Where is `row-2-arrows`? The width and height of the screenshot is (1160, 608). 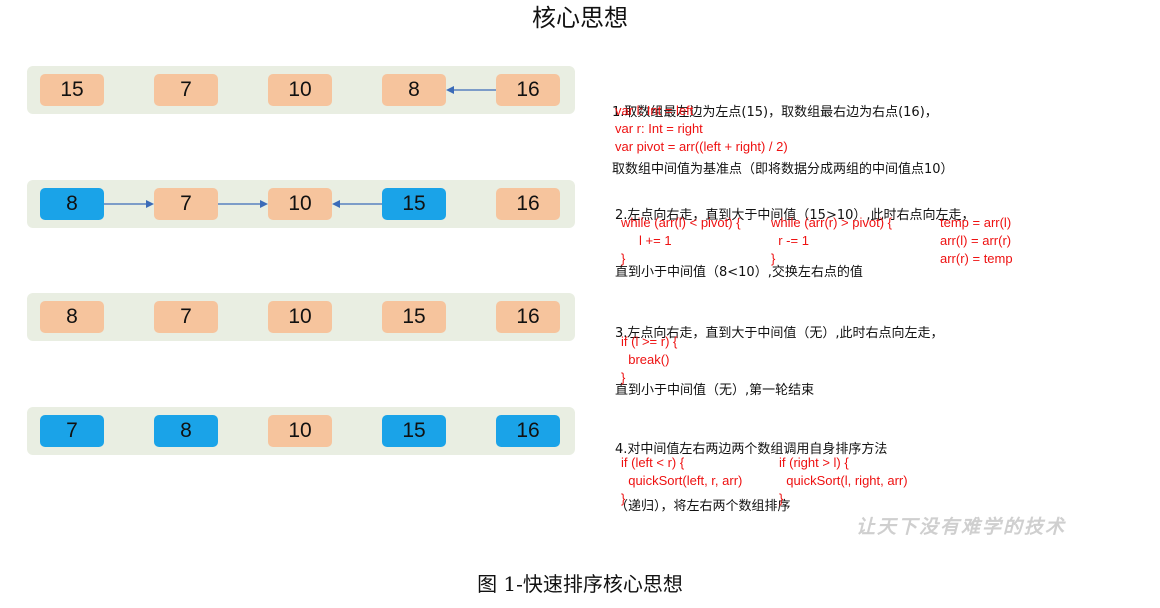 row-2-arrows is located at coordinates (243, 204).